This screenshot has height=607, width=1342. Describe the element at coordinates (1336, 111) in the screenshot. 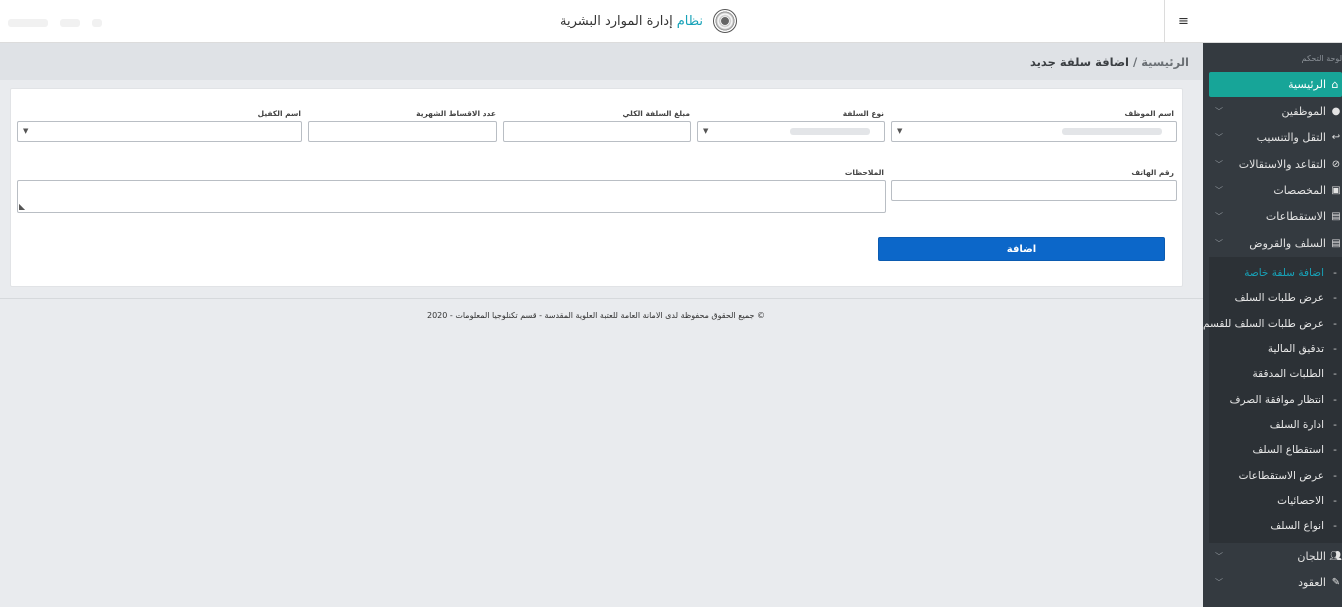

I see `user-icon: ●` at that location.